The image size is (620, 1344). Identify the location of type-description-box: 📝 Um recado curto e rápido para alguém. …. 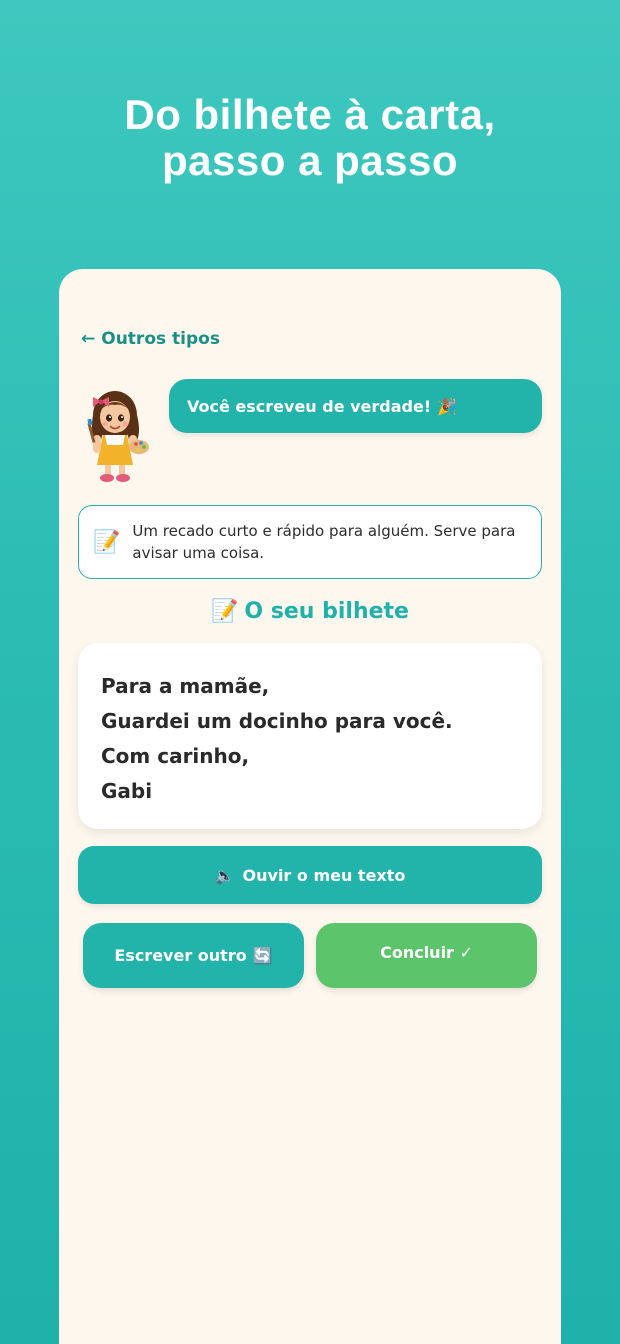
(310, 542).